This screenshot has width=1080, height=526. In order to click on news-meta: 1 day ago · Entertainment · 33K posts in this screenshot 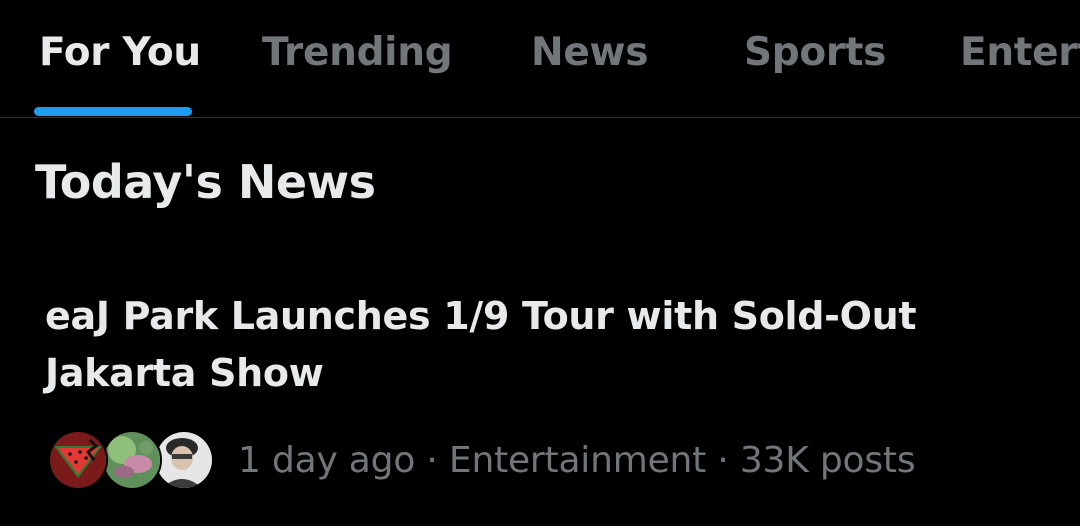, I will do `click(577, 460)`.